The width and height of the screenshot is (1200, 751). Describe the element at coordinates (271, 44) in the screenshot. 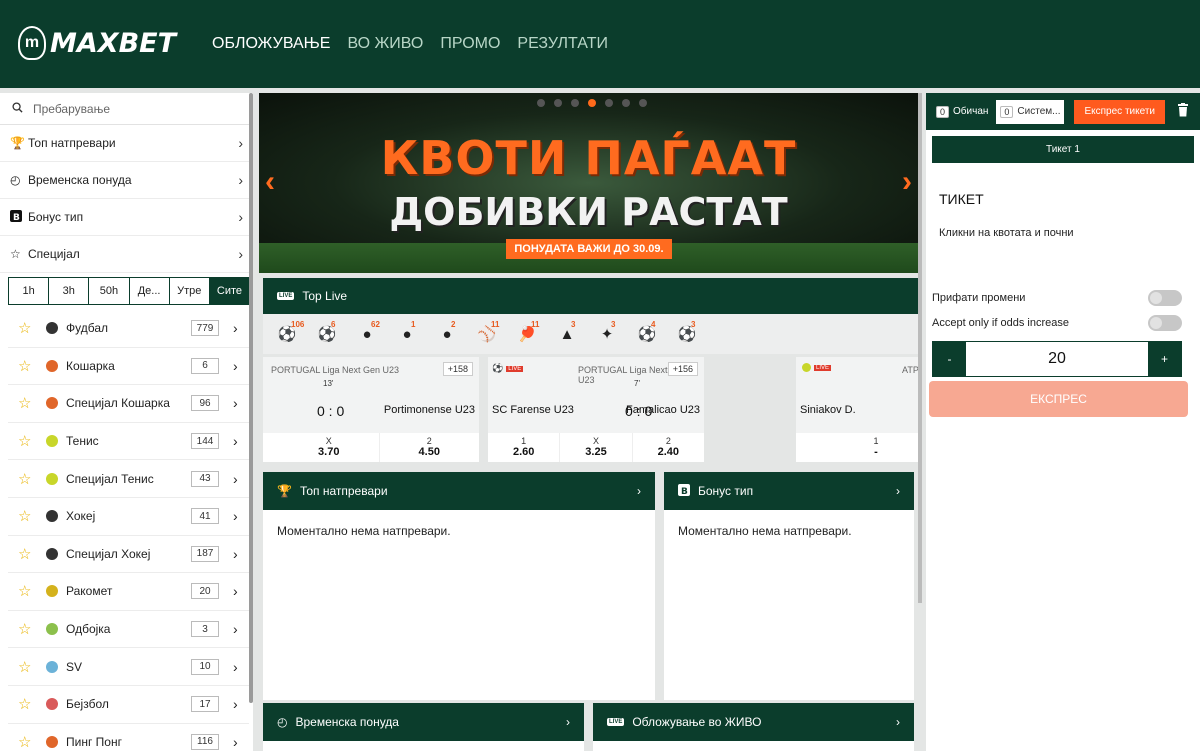

I see `nav-betting: ОБЛОЖУВАЊЕ` at that location.